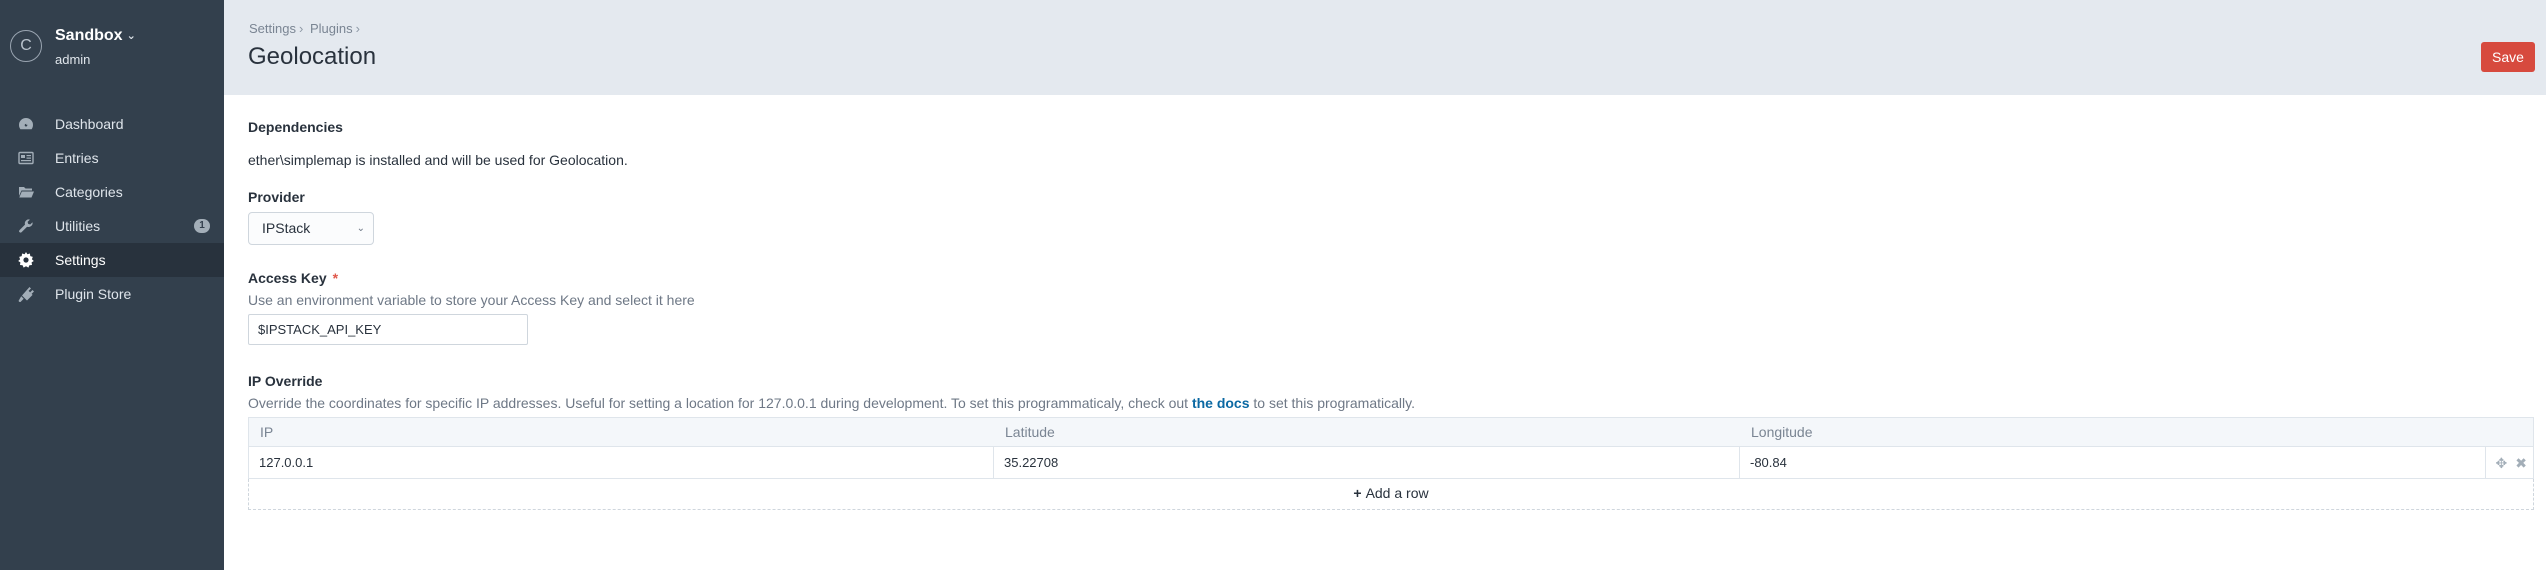 The image size is (2546, 570). What do you see at coordinates (112, 48) in the screenshot?
I see `site-switcher: C Sandbox ⌄ admin` at bounding box center [112, 48].